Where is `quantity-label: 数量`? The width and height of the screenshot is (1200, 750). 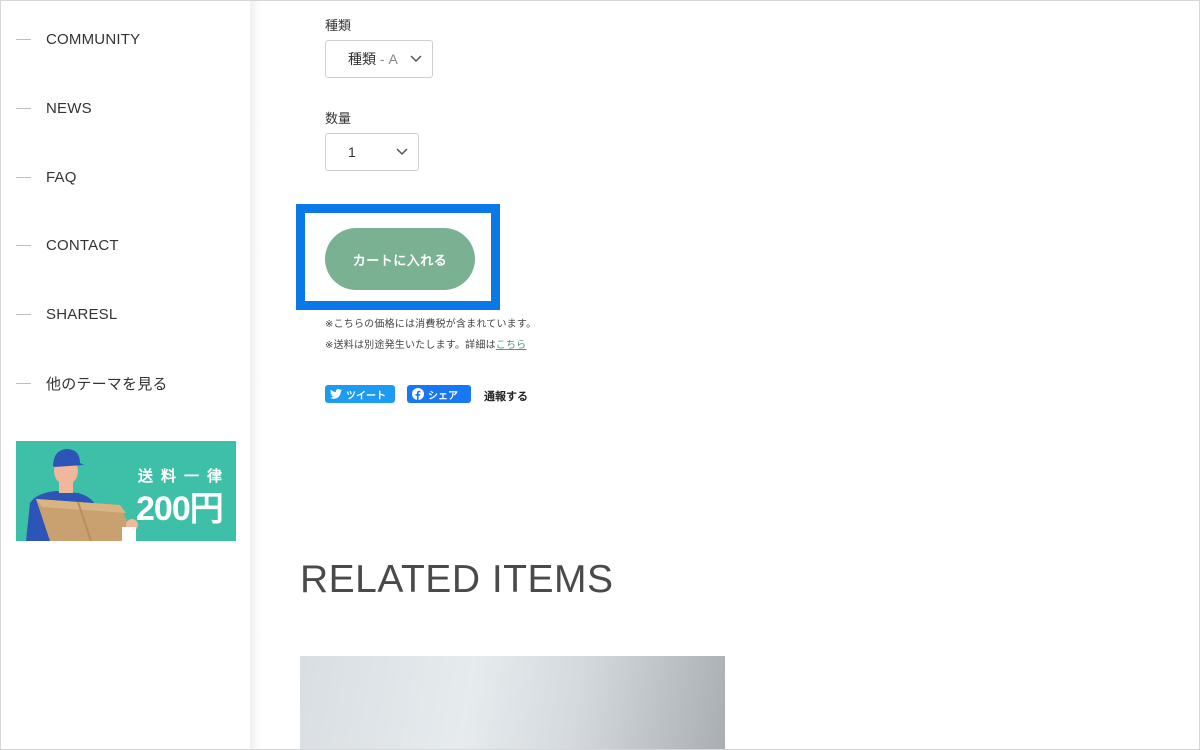 quantity-label: 数量 is located at coordinates (338, 118).